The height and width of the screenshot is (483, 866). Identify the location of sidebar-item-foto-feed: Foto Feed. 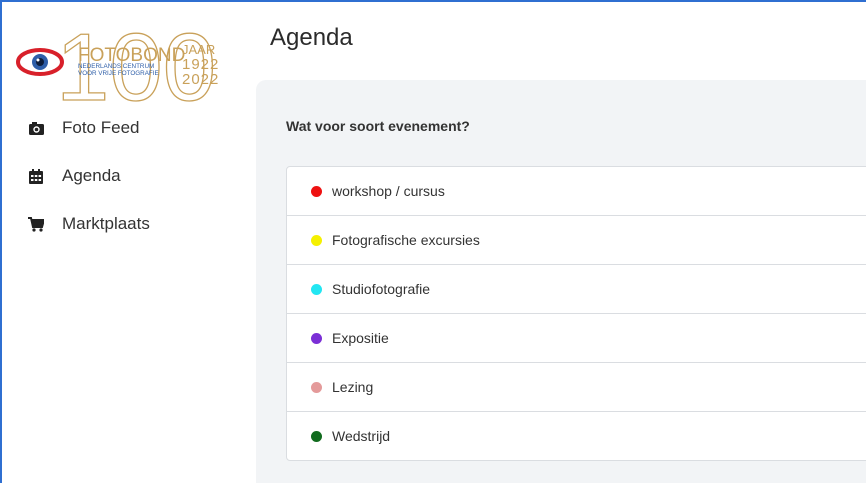
(128, 128).